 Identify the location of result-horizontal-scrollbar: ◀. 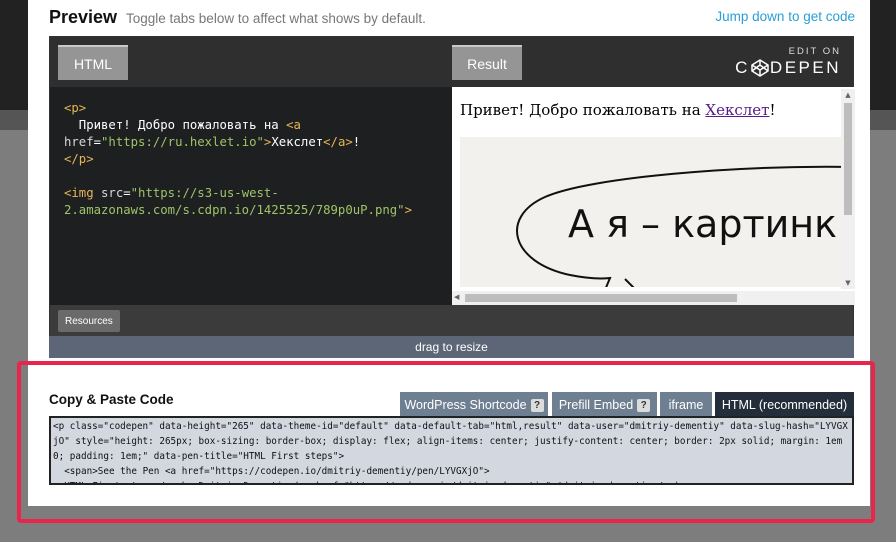
(653, 298).